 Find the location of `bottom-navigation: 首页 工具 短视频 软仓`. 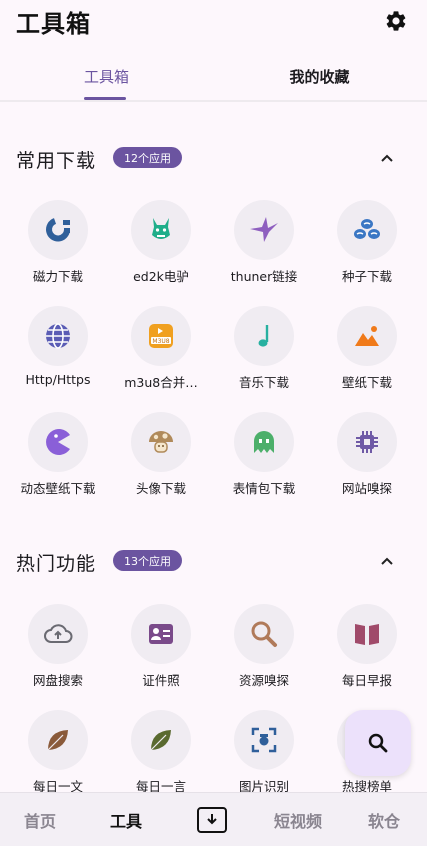

bottom-navigation: 首页 工具 短视频 软仓 is located at coordinates (213, 819).